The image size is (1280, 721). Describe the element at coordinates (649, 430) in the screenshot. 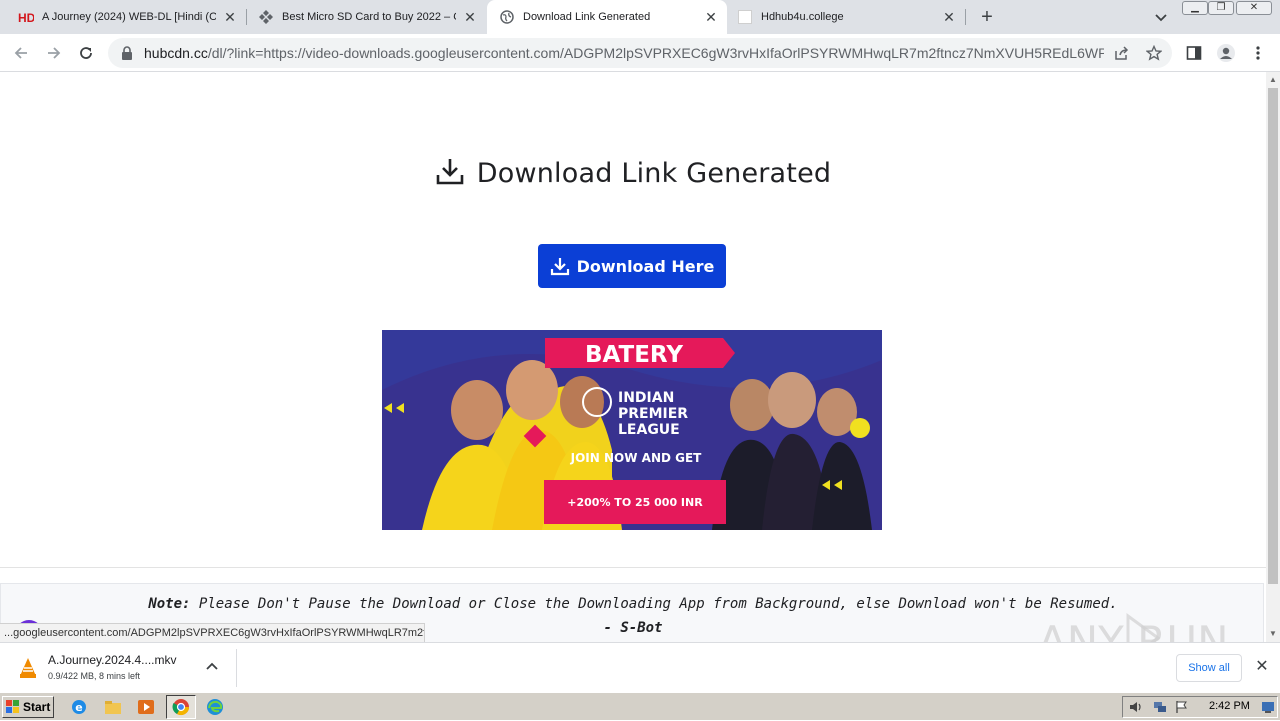

I see `banner-league-line3: LEAGUE` at that location.